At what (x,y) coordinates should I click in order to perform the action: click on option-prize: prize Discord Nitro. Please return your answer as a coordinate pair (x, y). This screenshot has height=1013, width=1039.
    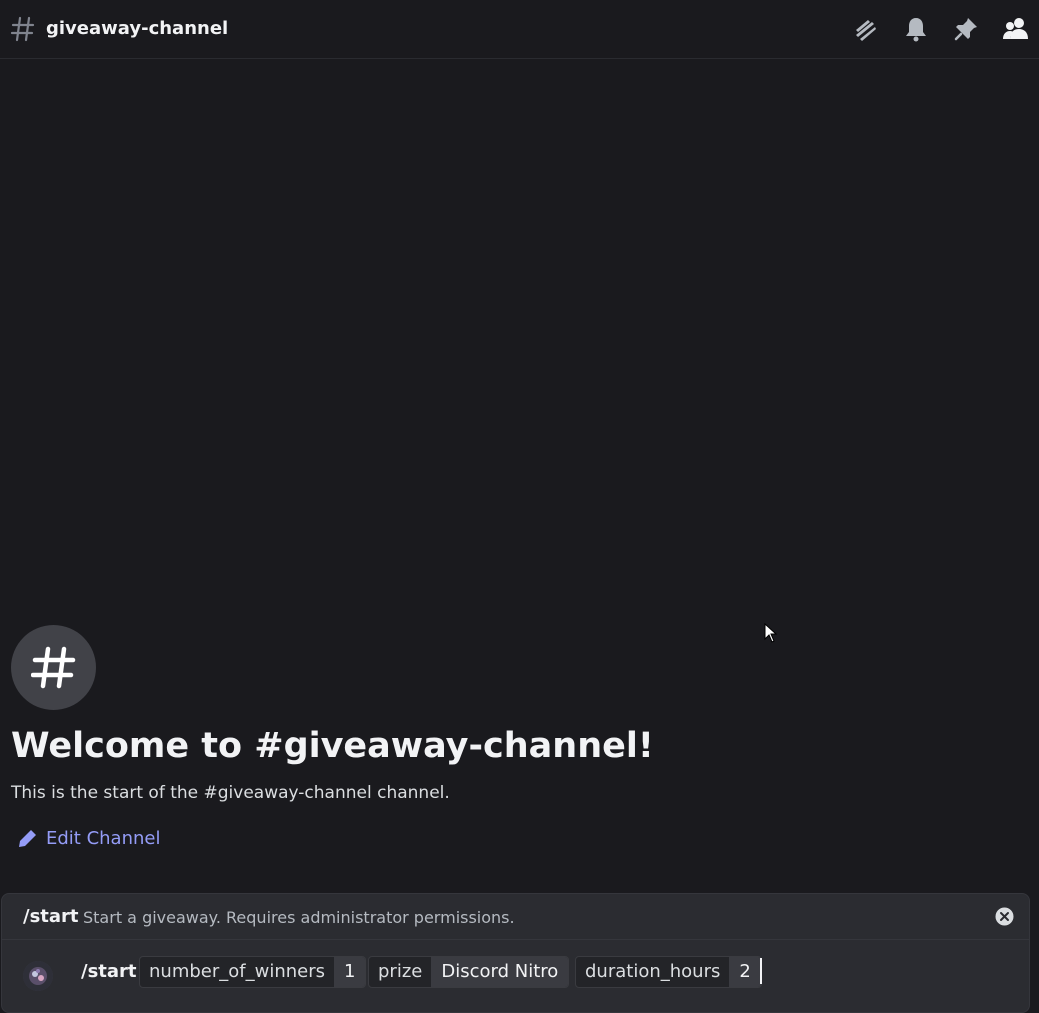
    Looking at the image, I should click on (469, 972).